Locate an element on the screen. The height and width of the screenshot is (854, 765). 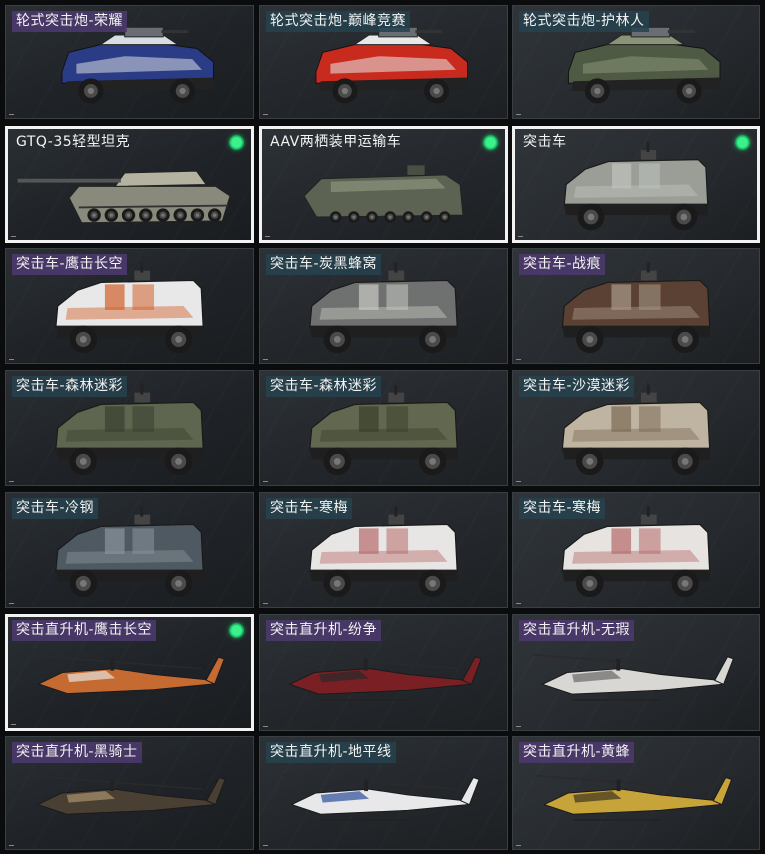
vehicle-skin-card: 轮式突击炮-巅峰竞赛 is located at coordinates (383, 62).